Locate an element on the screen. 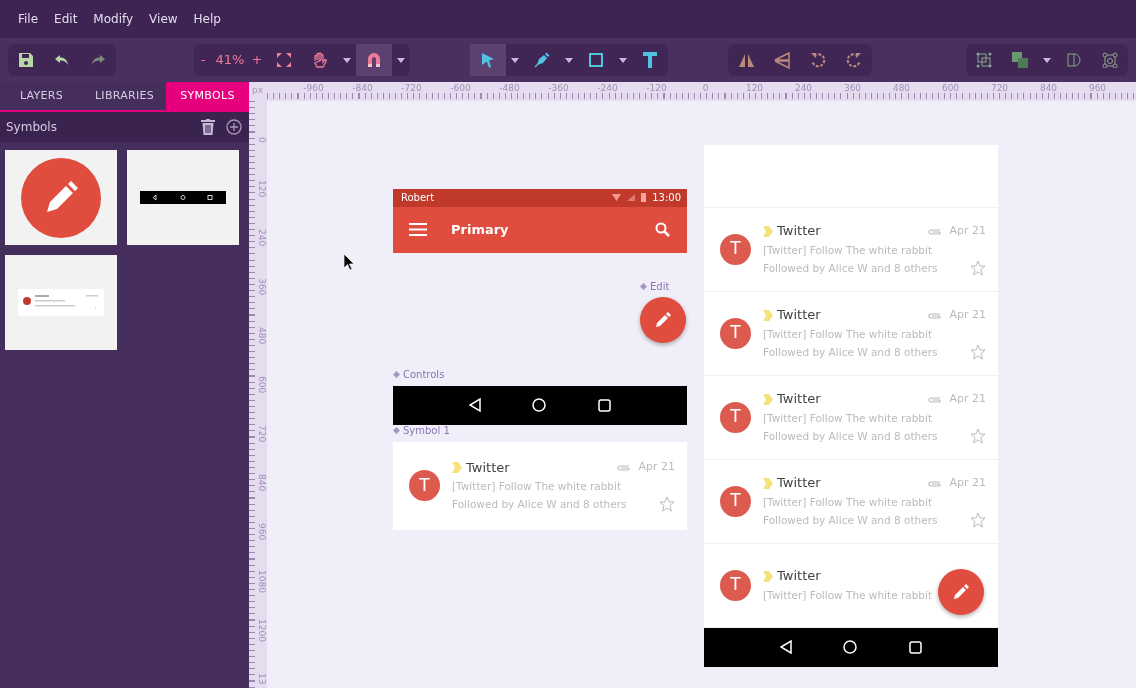  status-time: 13:00 is located at coordinates (666, 198).